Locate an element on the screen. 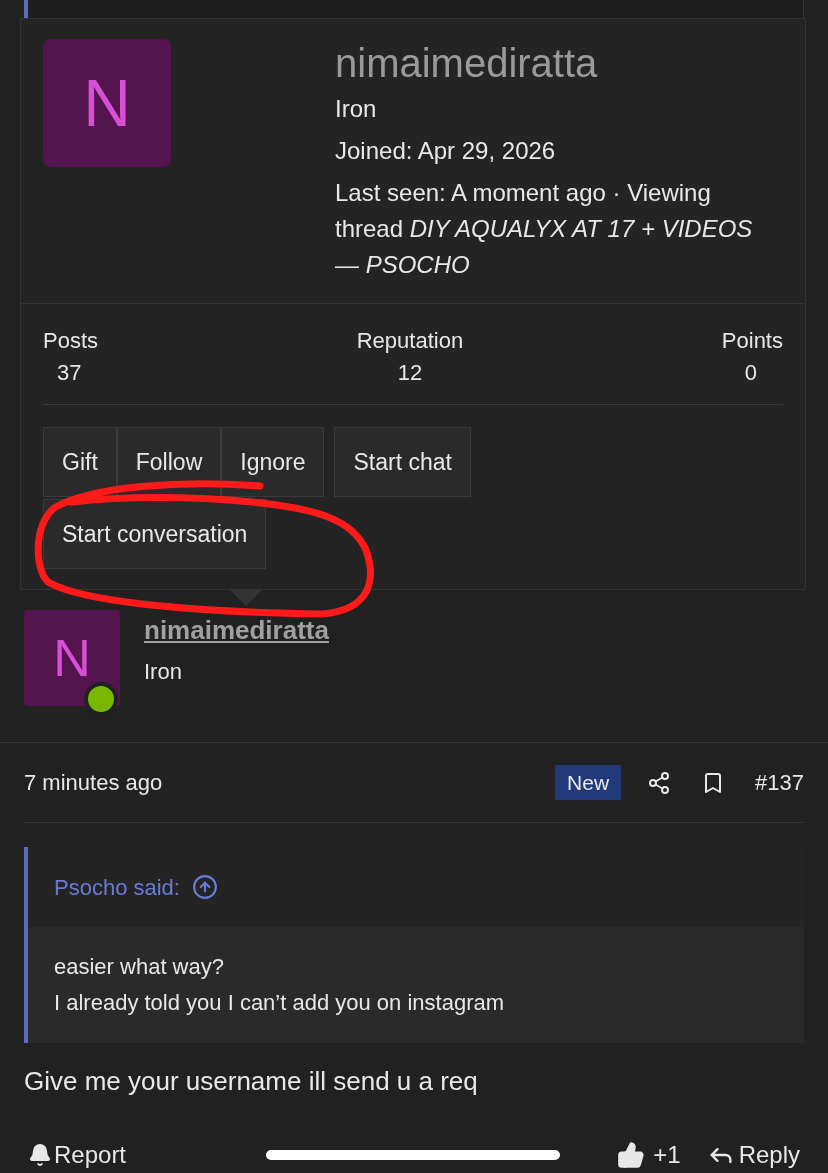  thumbs-up-icon is located at coordinates (631, 1155).